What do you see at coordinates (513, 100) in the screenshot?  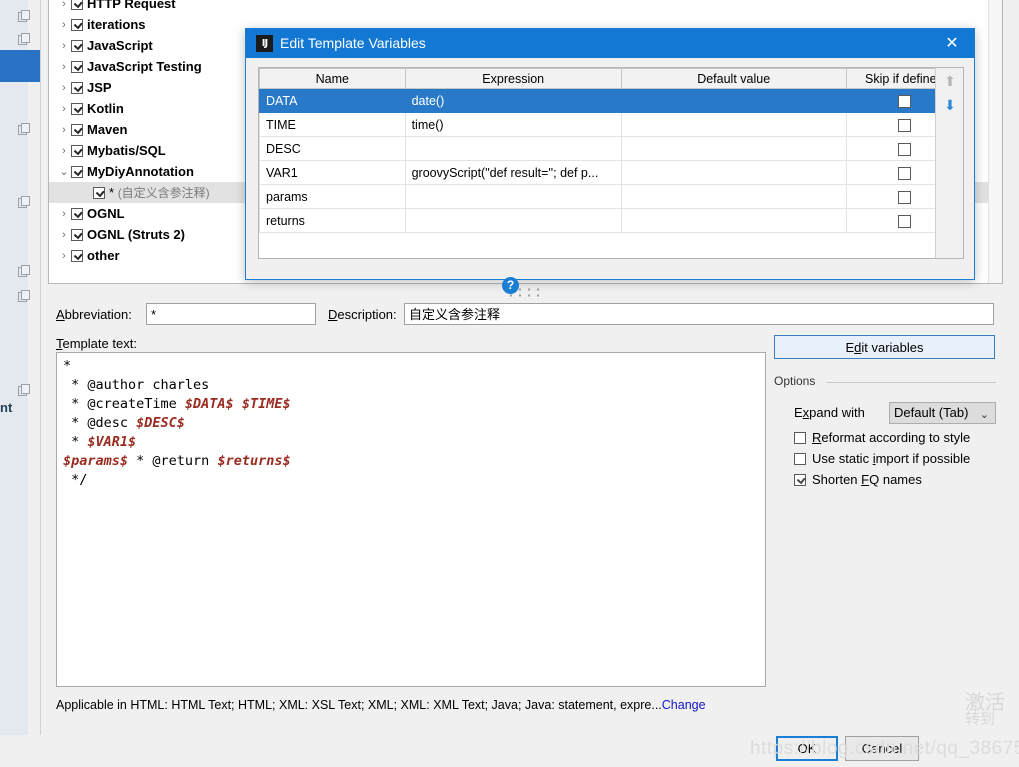 I see `cell-expression: date()` at bounding box center [513, 100].